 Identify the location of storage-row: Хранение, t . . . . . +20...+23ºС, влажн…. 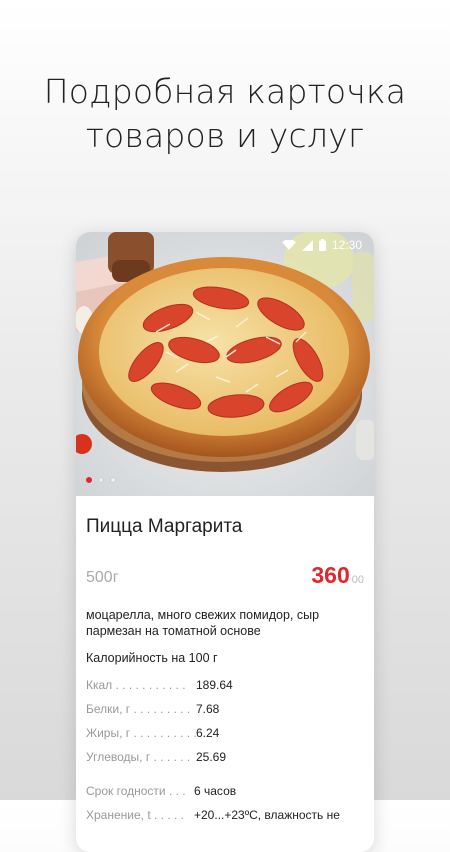
(225, 815).